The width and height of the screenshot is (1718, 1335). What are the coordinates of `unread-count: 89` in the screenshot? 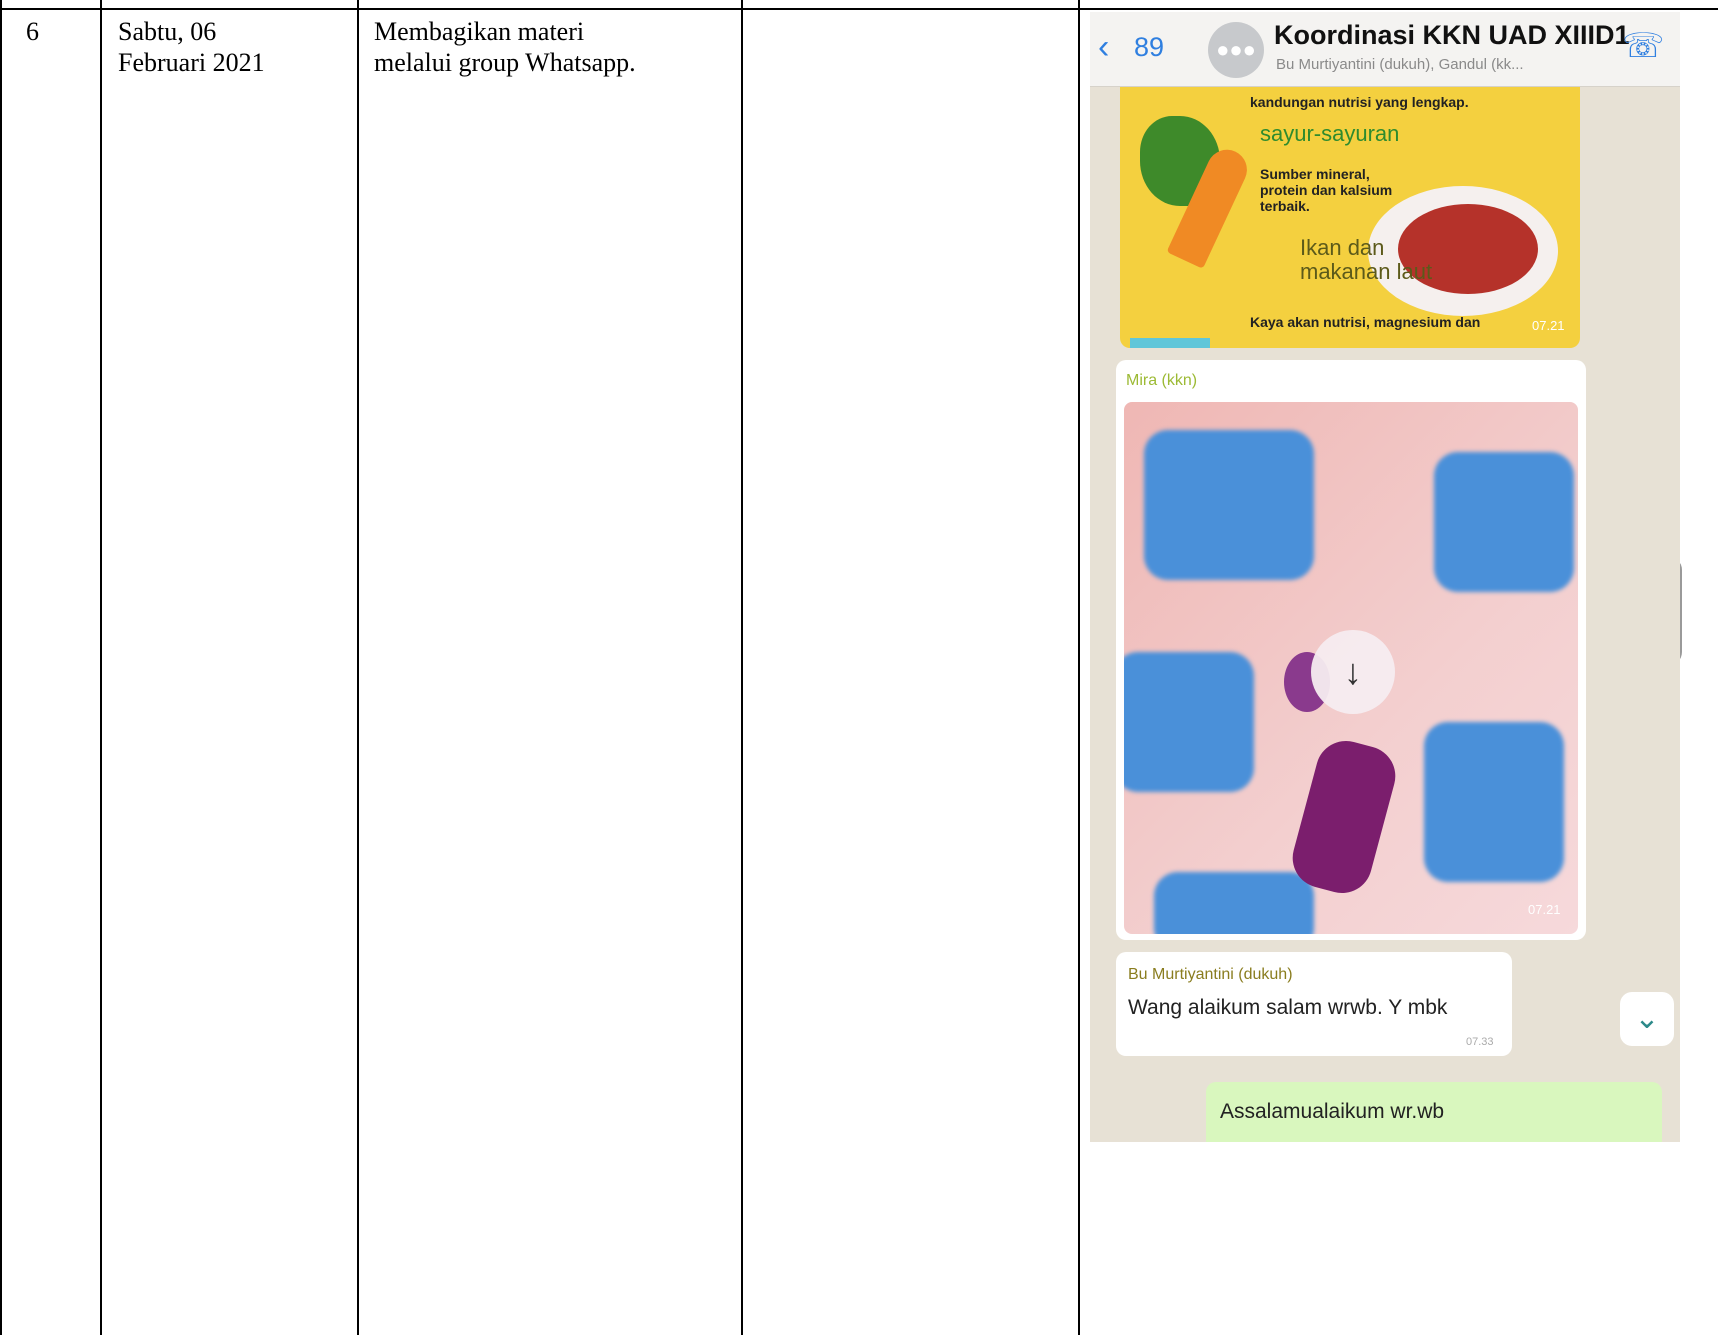 It's located at (1149, 47).